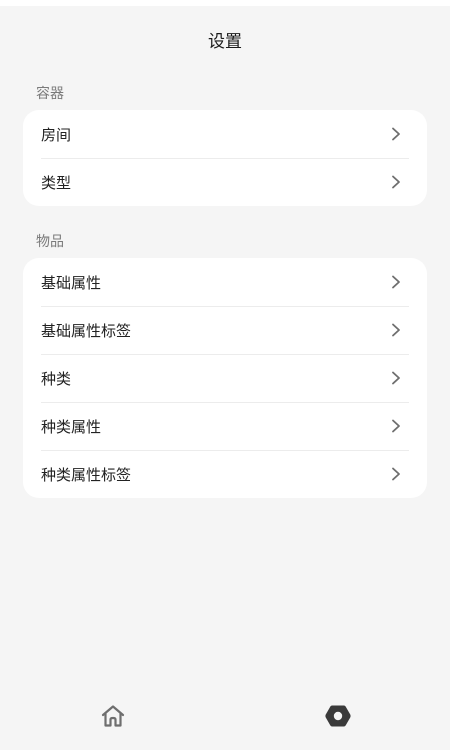  I want to click on nav-home-button, so click(113, 716).